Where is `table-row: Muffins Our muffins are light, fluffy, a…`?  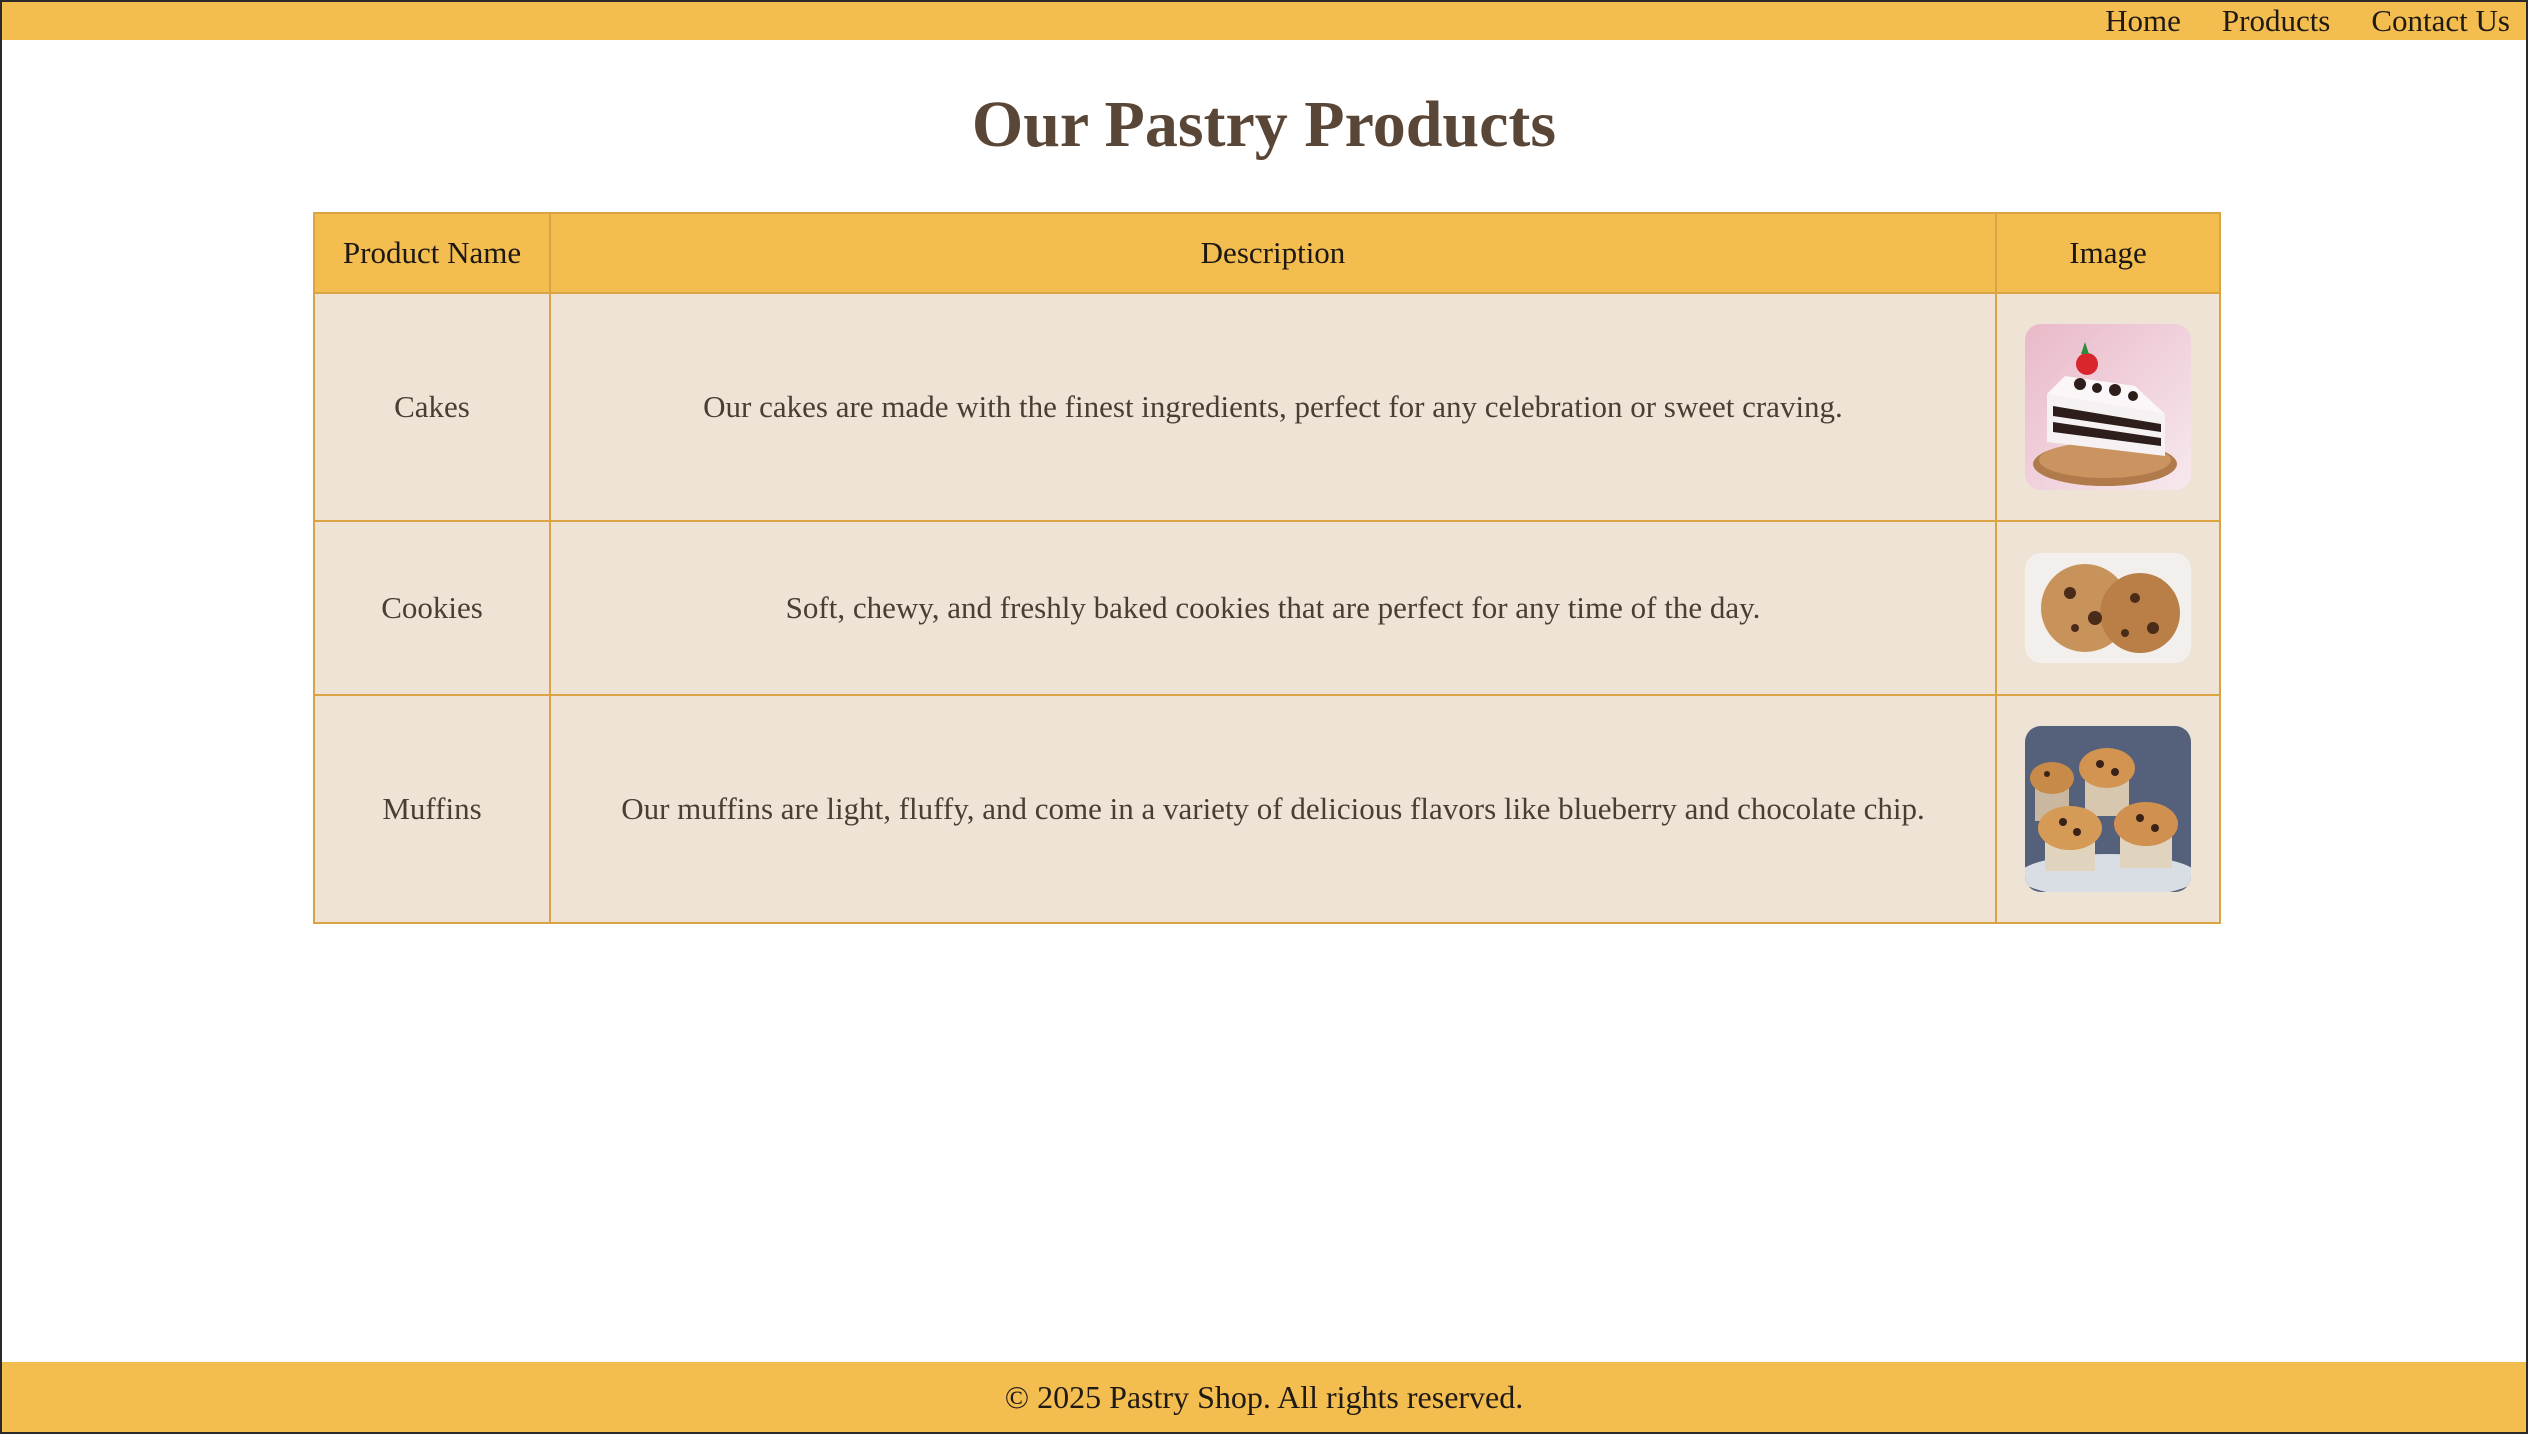
table-row: Muffins Our muffins are light, fluffy, a… is located at coordinates (1267, 809).